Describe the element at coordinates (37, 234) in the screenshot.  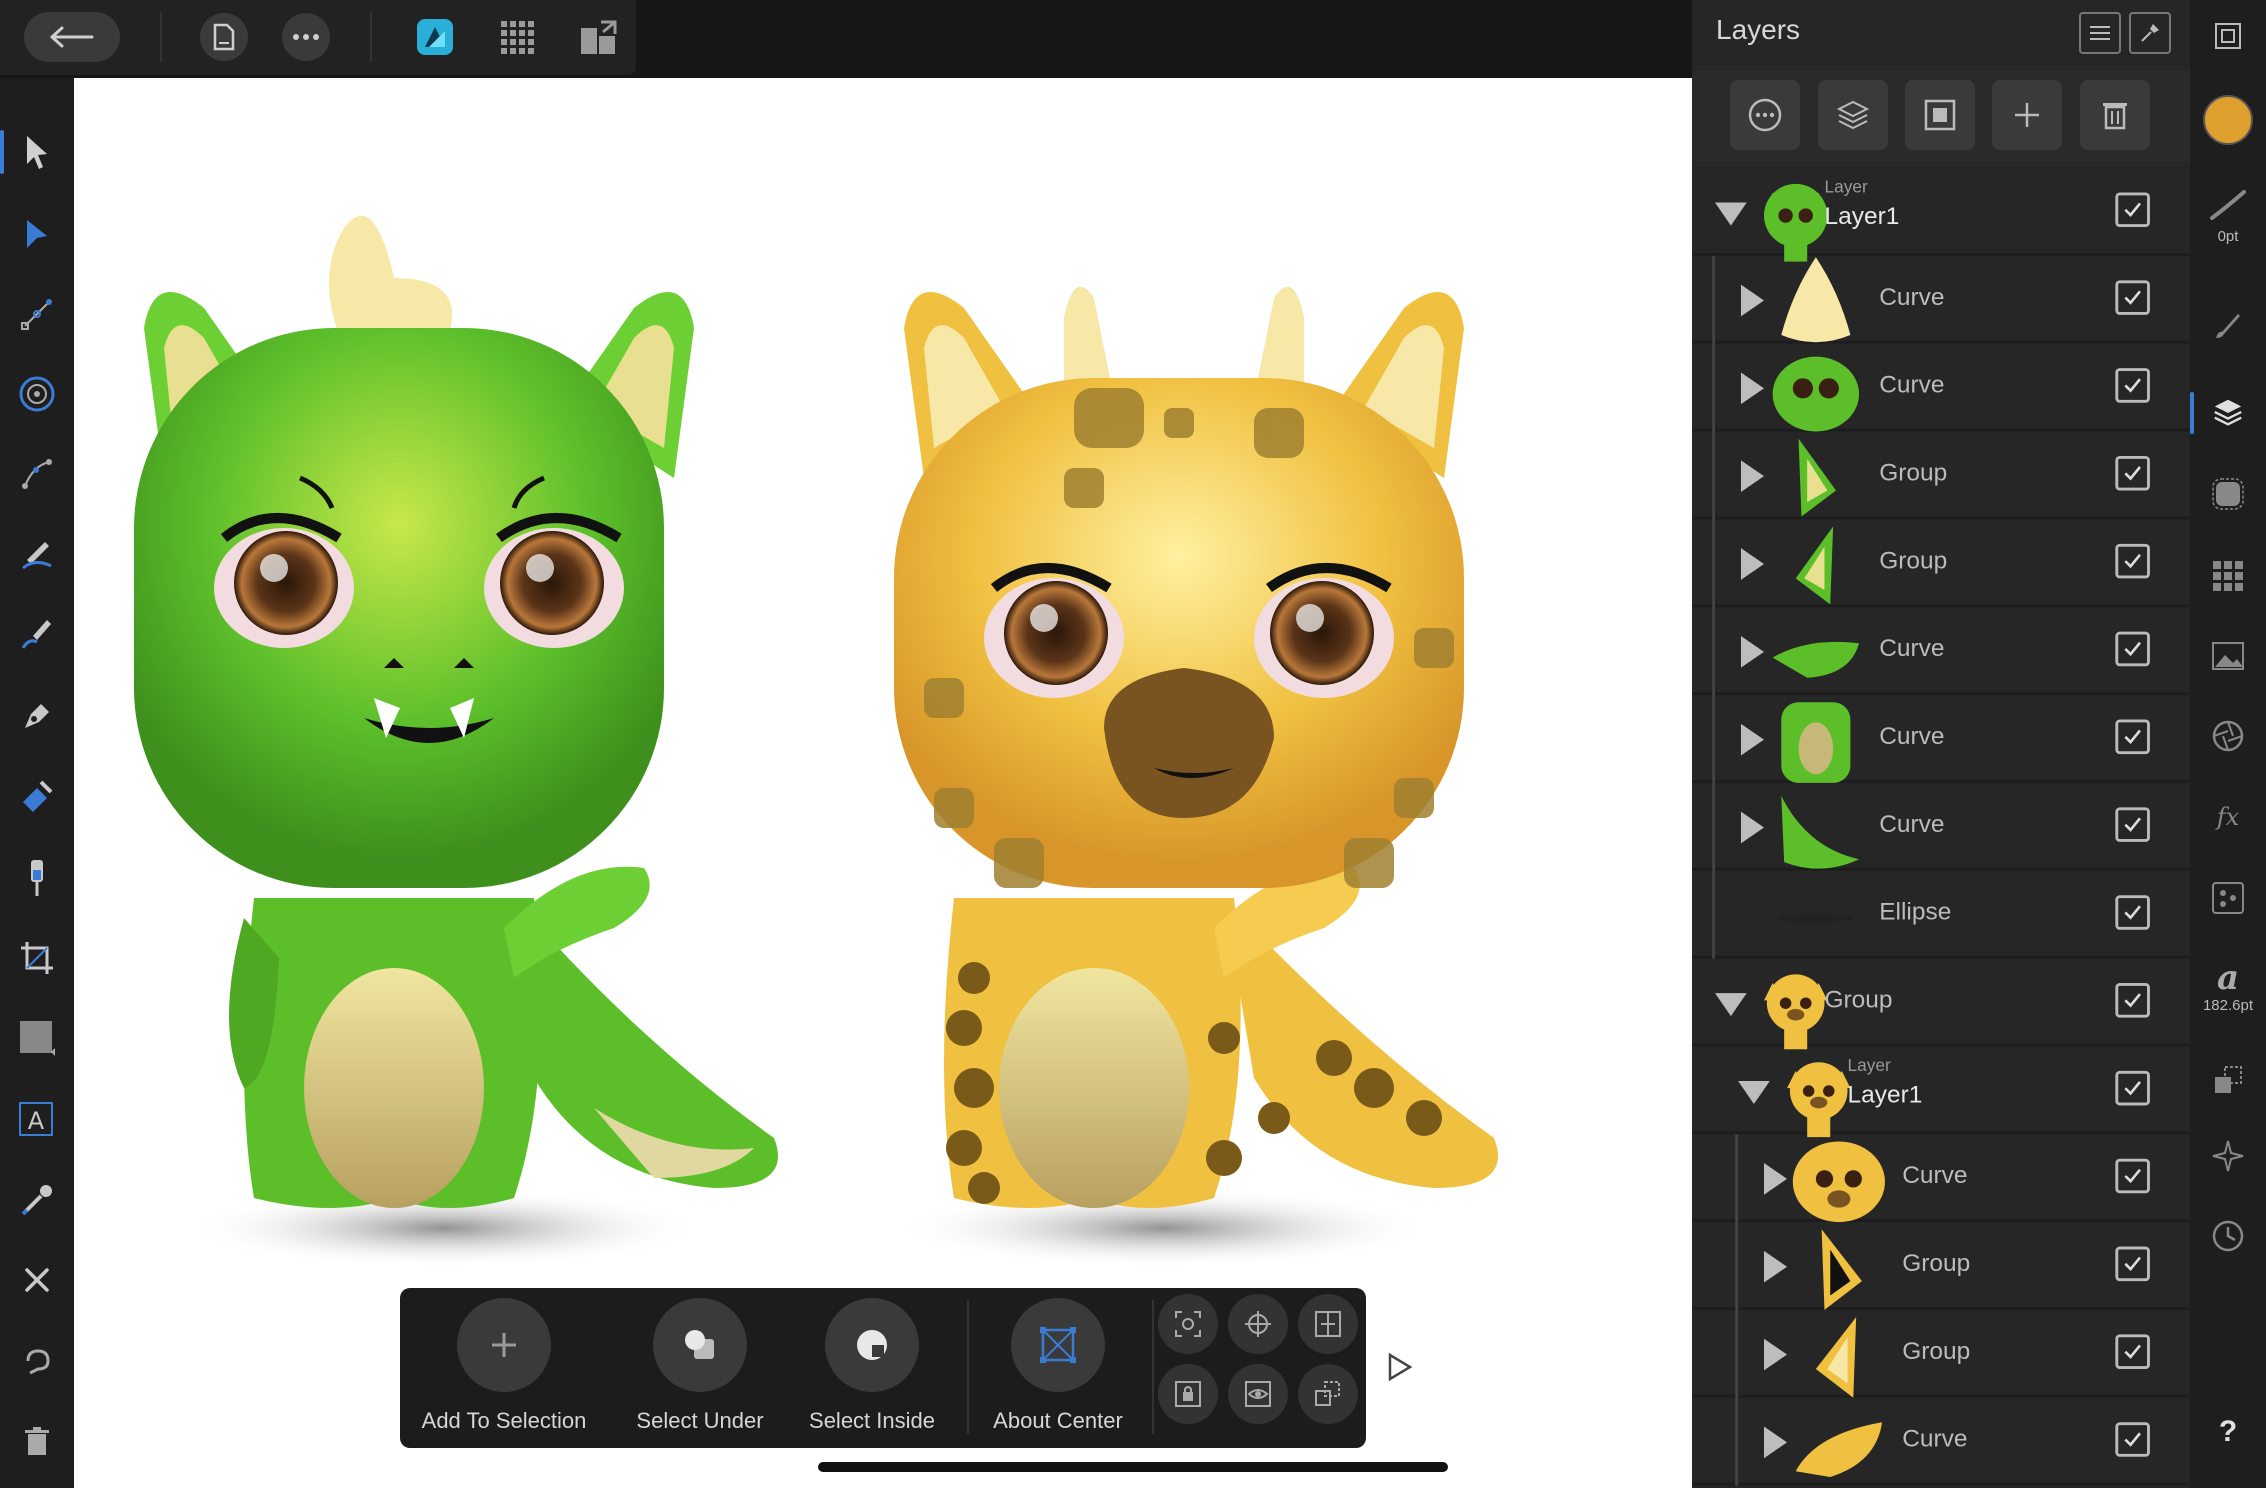
I see `node-tool` at that location.